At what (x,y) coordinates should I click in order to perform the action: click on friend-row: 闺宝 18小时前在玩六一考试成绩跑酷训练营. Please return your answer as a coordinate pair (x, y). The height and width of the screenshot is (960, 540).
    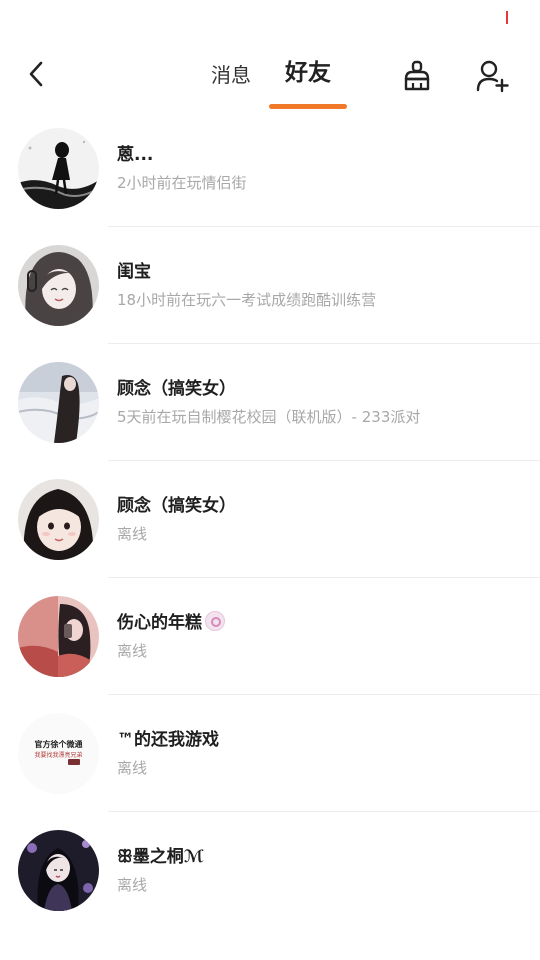
    Looking at the image, I should click on (270, 285).